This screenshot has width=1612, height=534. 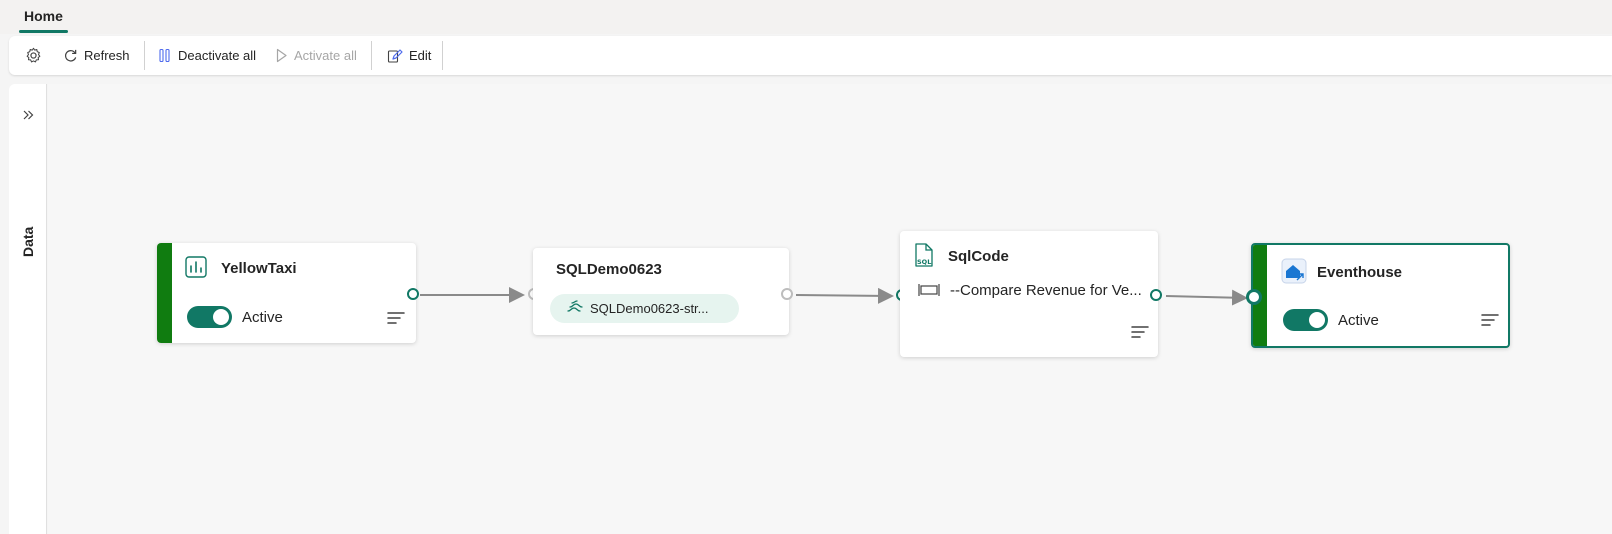 I want to click on refresh-button: Refresh, so click(x=96, y=55).